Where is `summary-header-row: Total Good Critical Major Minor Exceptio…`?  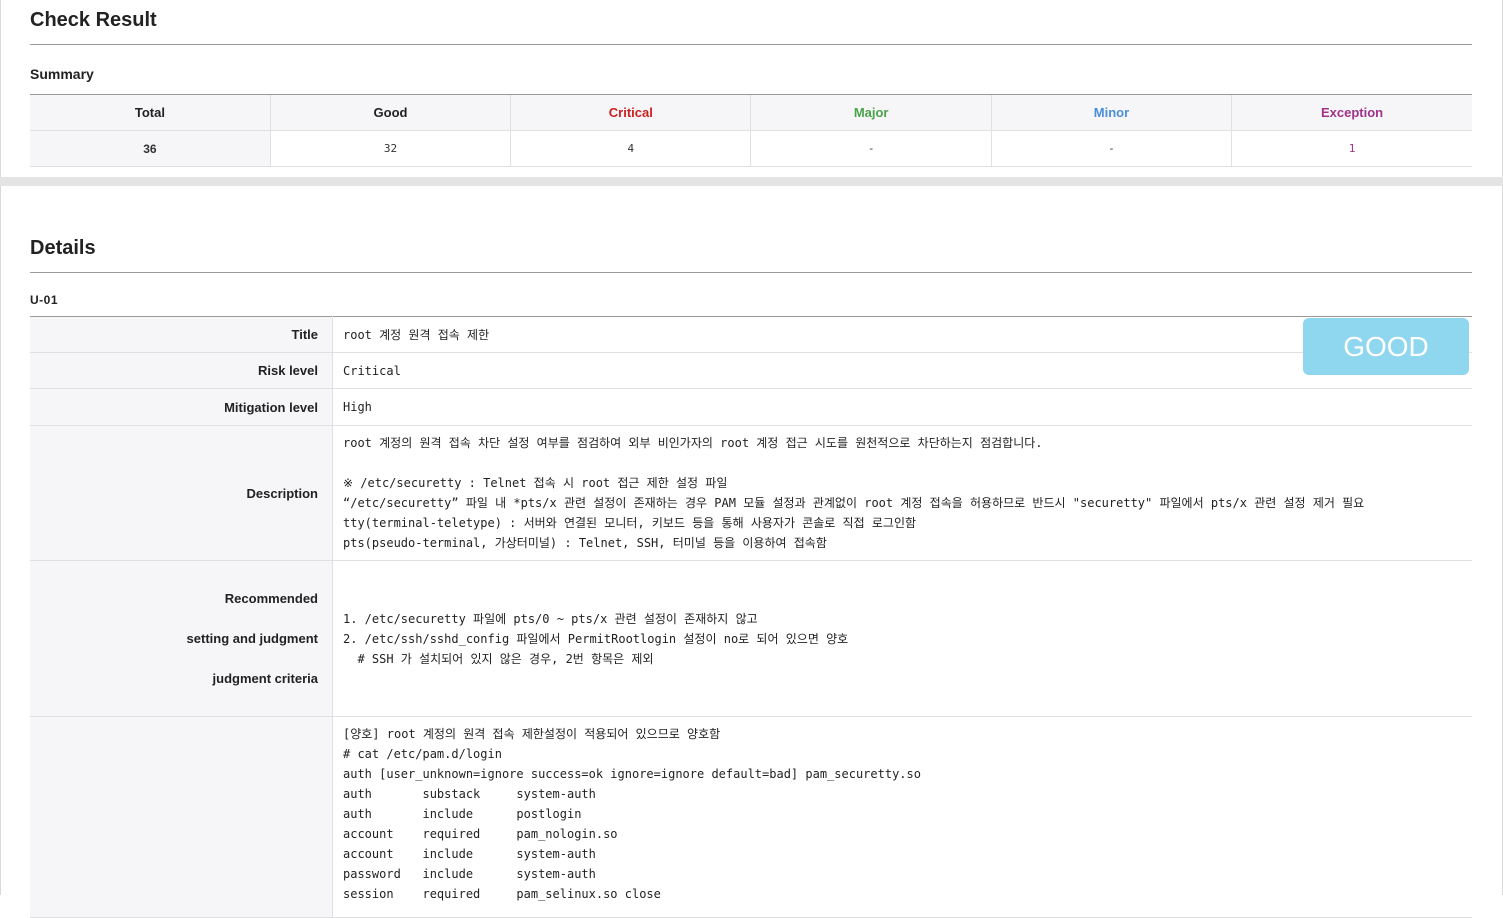 summary-header-row: Total Good Critical Major Minor Exceptio… is located at coordinates (751, 112).